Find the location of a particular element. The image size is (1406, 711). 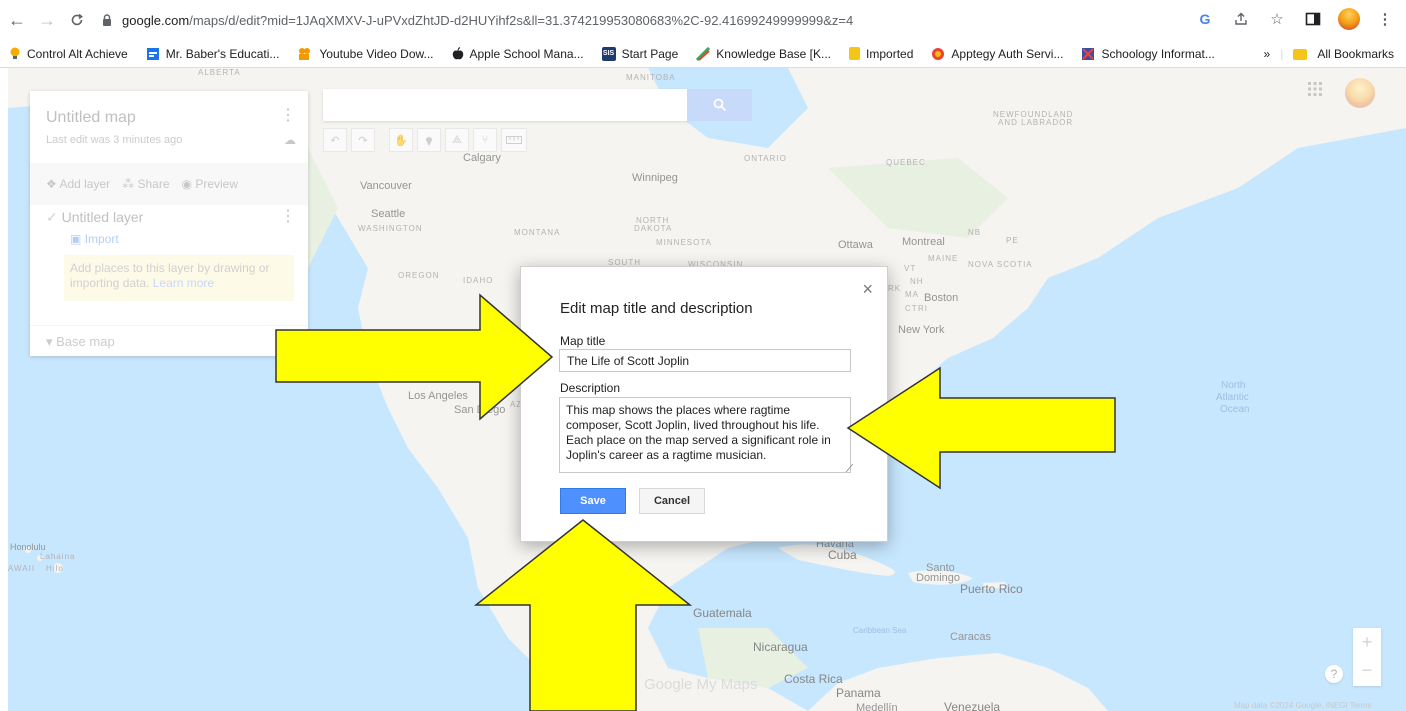

browser-actions: G ☆ ⋮ is located at coordinates (1295, 19).